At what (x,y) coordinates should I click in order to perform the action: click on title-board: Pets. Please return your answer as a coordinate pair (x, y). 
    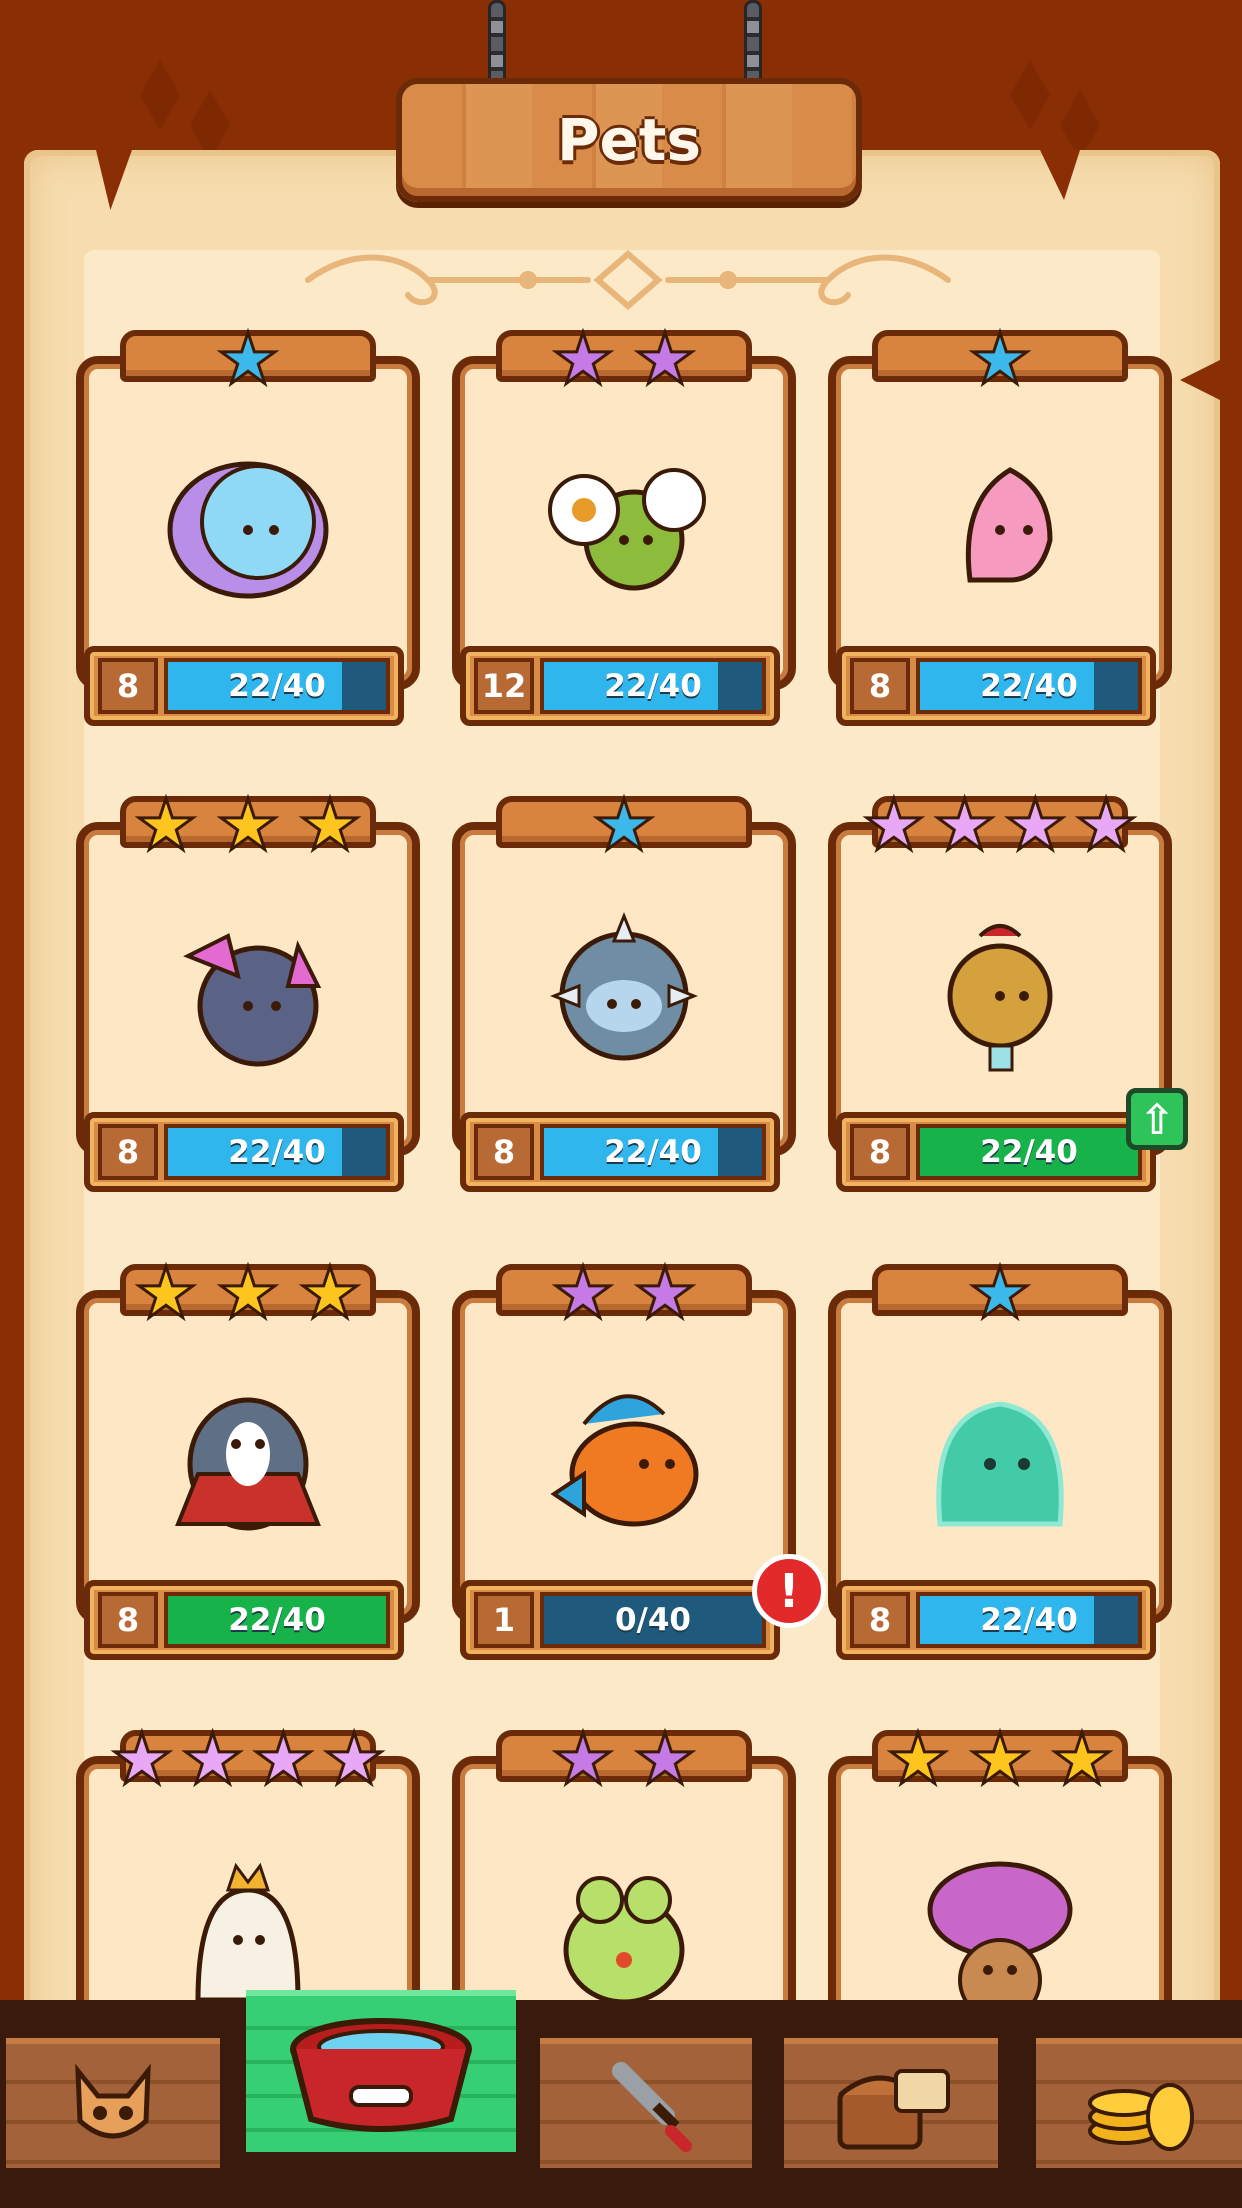
    Looking at the image, I should click on (629, 140).